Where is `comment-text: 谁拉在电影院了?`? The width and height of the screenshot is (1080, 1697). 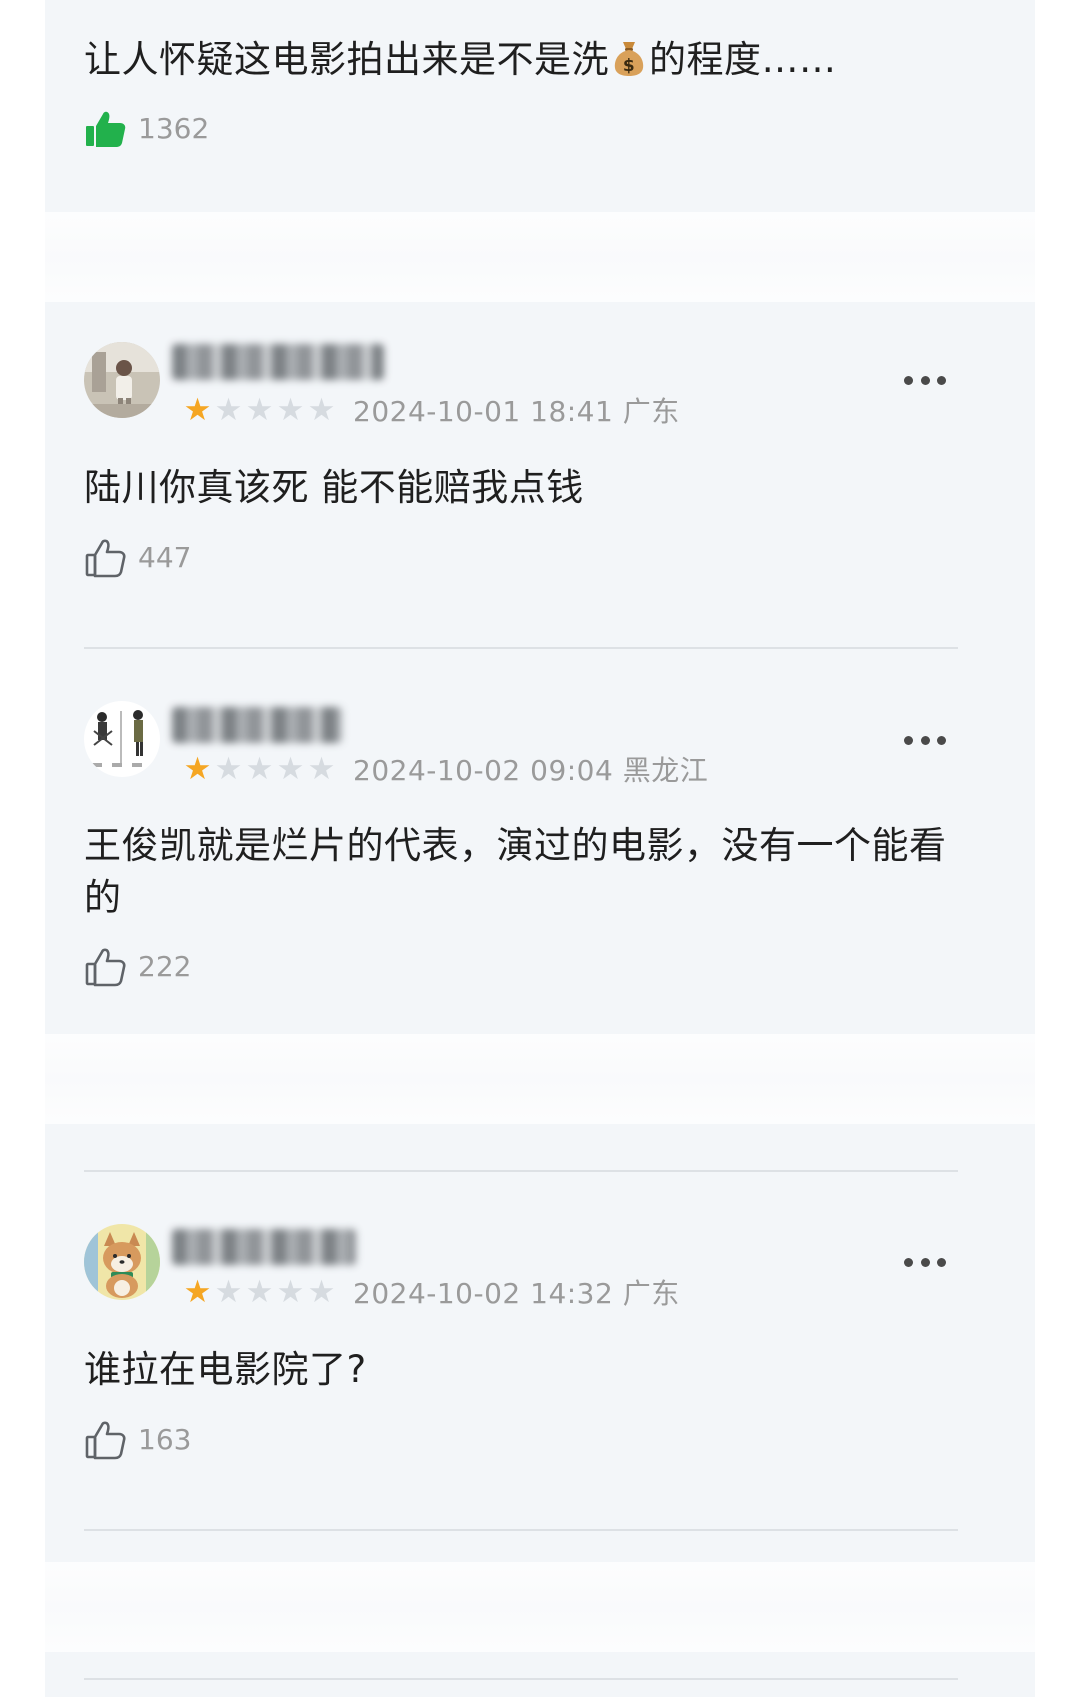
comment-text: 谁拉在电影院了? is located at coordinates (225, 1369).